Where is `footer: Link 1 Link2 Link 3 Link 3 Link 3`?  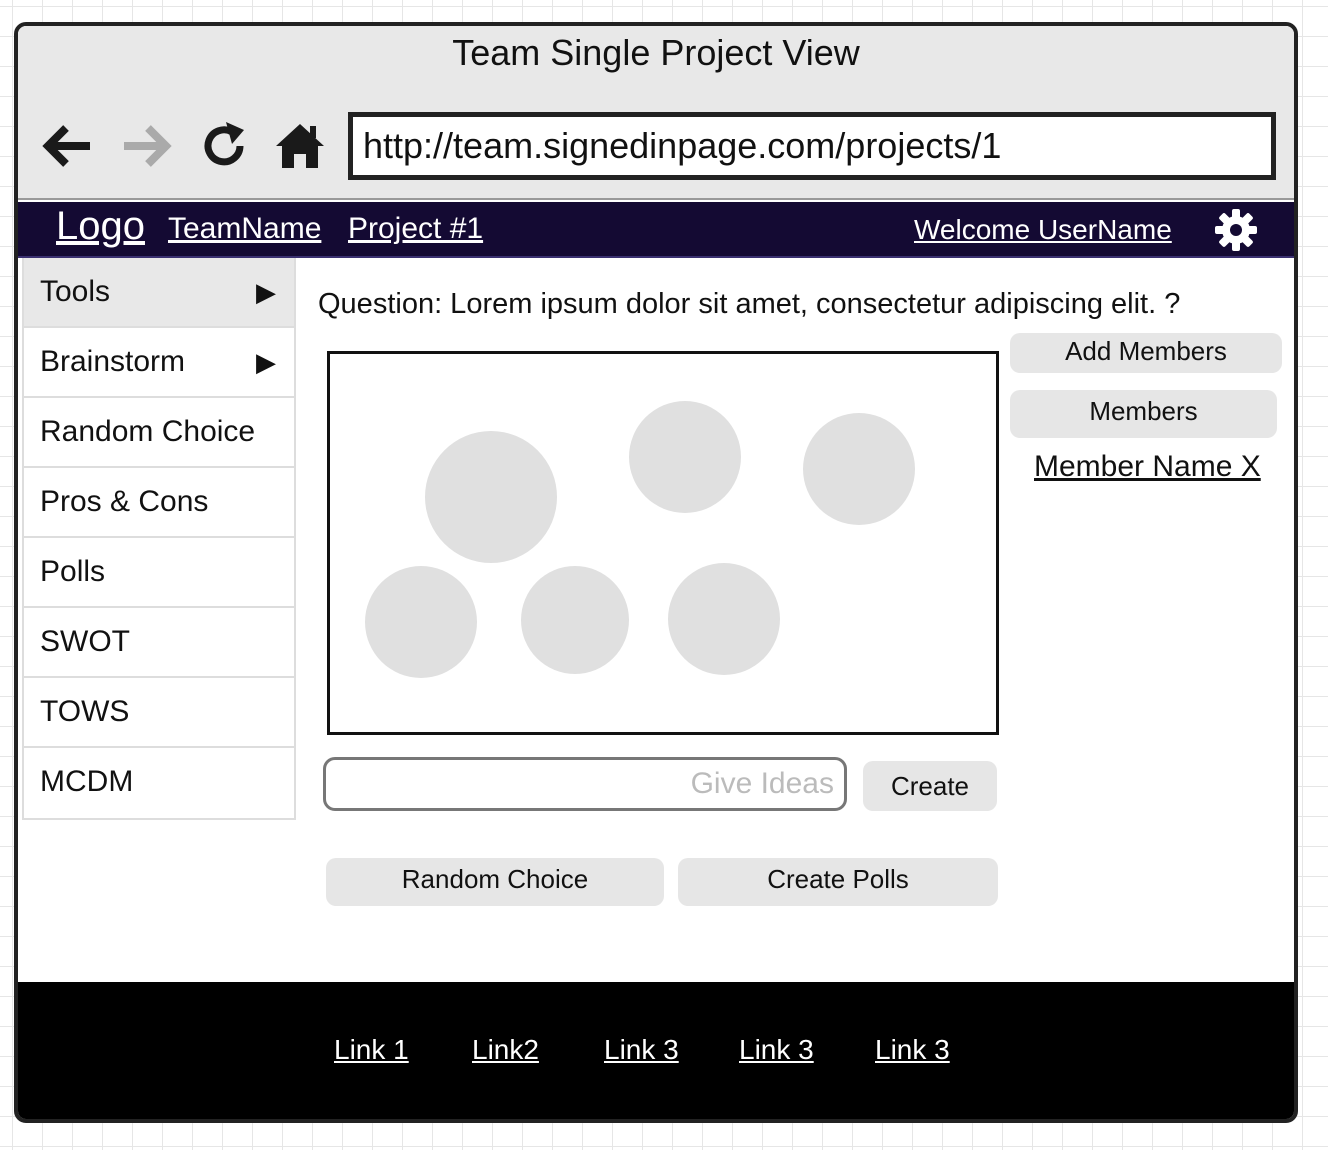
footer: Link 1 Link2 Link 3 Link 3 Link 3 is located at coordinates (656, 1050).